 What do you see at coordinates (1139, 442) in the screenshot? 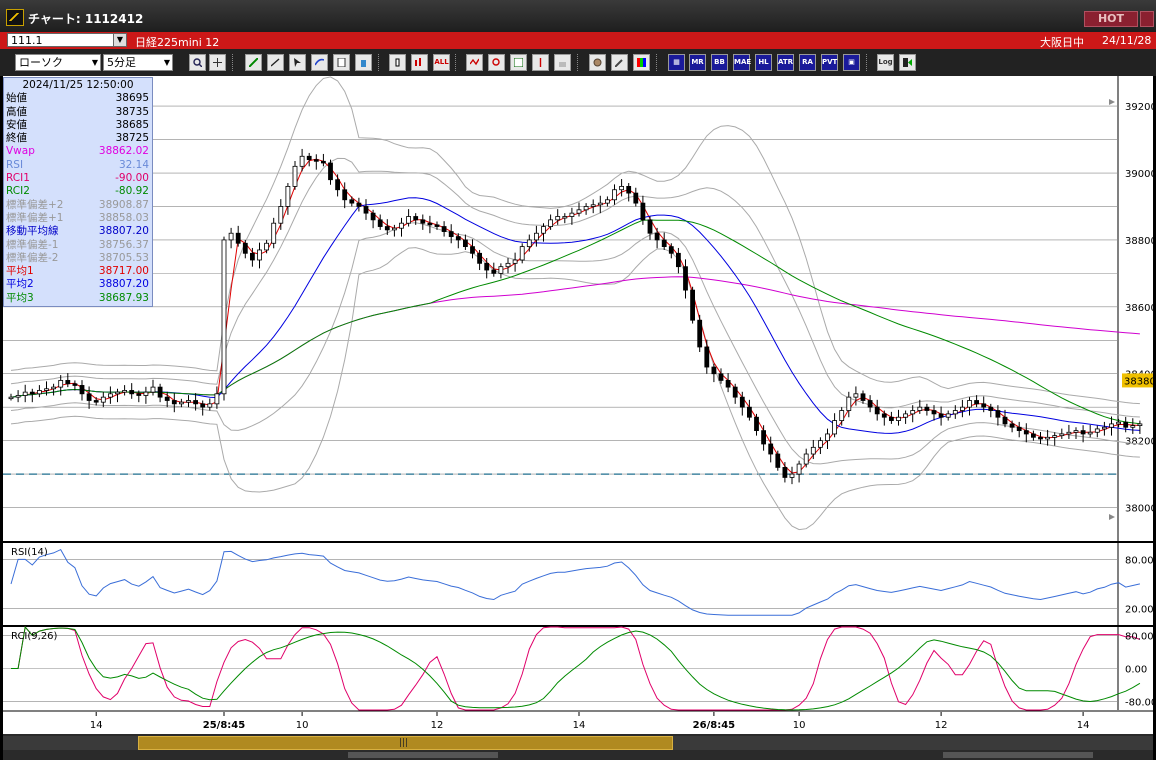
I see `price-tick-label: 38200` at bounding box center [1139, 442].